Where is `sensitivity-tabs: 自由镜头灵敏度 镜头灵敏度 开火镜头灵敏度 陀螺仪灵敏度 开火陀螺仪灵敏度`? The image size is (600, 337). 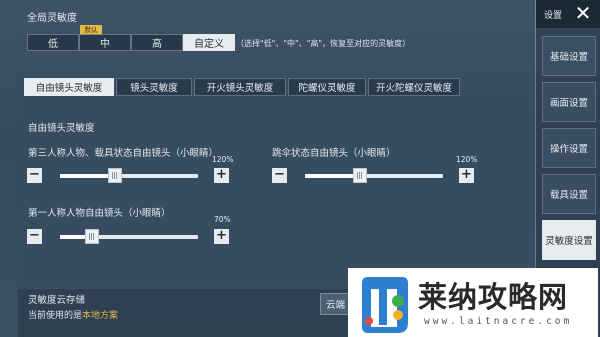
sensitivity-tabs: 自由镜头灵敏度 镜头灵敏度 开火镜头灵敏度 陀螺仪灵敏度 开火陀螺仪灵敏度 is located at coordinates (242, 87).